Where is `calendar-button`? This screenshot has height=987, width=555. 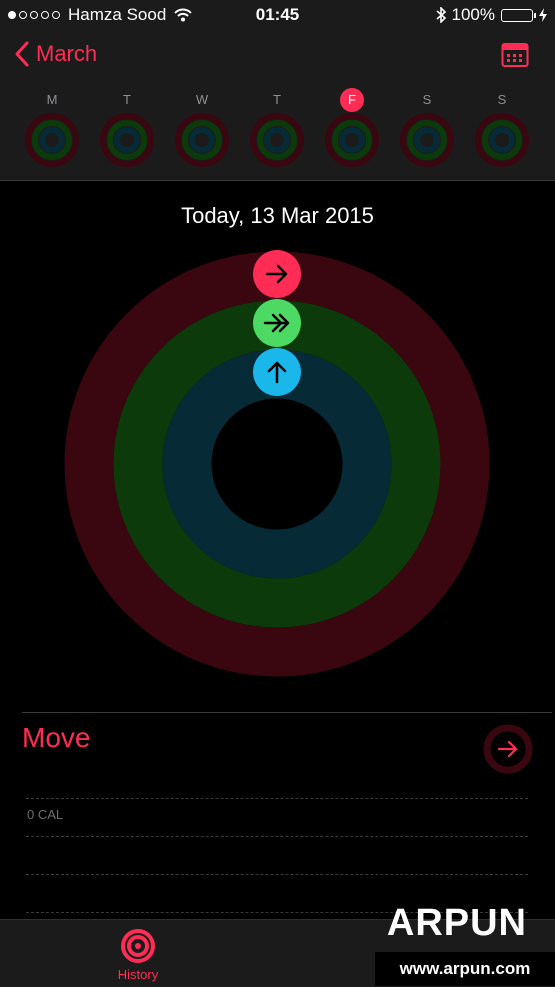 calendar-button is located at coordinates (515, 57).